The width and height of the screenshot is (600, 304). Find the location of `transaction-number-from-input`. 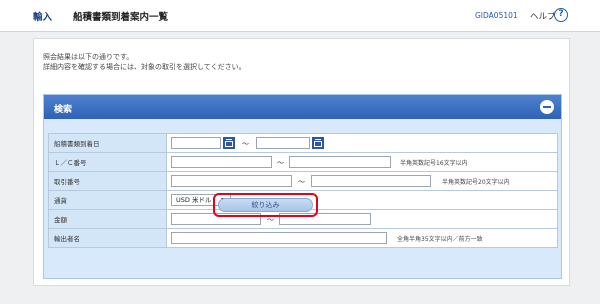

transaction-number-from-input is located at coordinates (231, 181).